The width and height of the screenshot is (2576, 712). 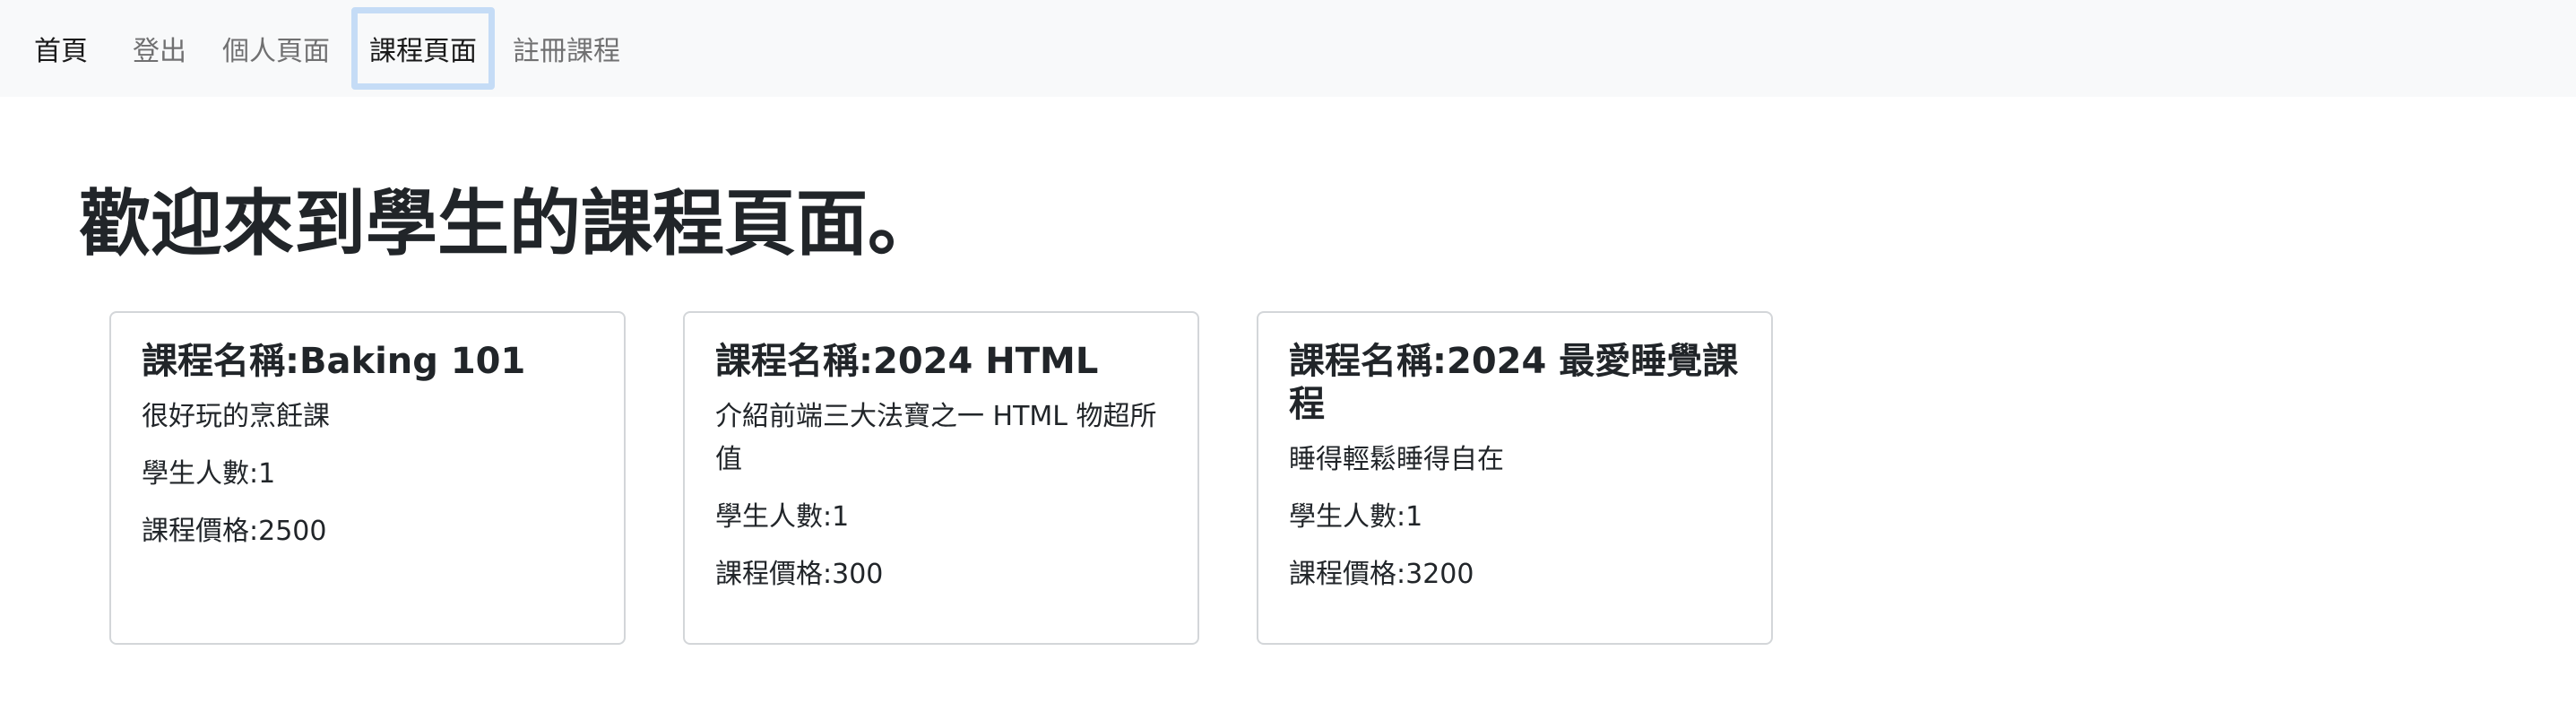 What do you see at coordinates (276, 48) in the screenshot?
I see `nav-profile-link: 個人頁面` at bounding box center [276, 48].